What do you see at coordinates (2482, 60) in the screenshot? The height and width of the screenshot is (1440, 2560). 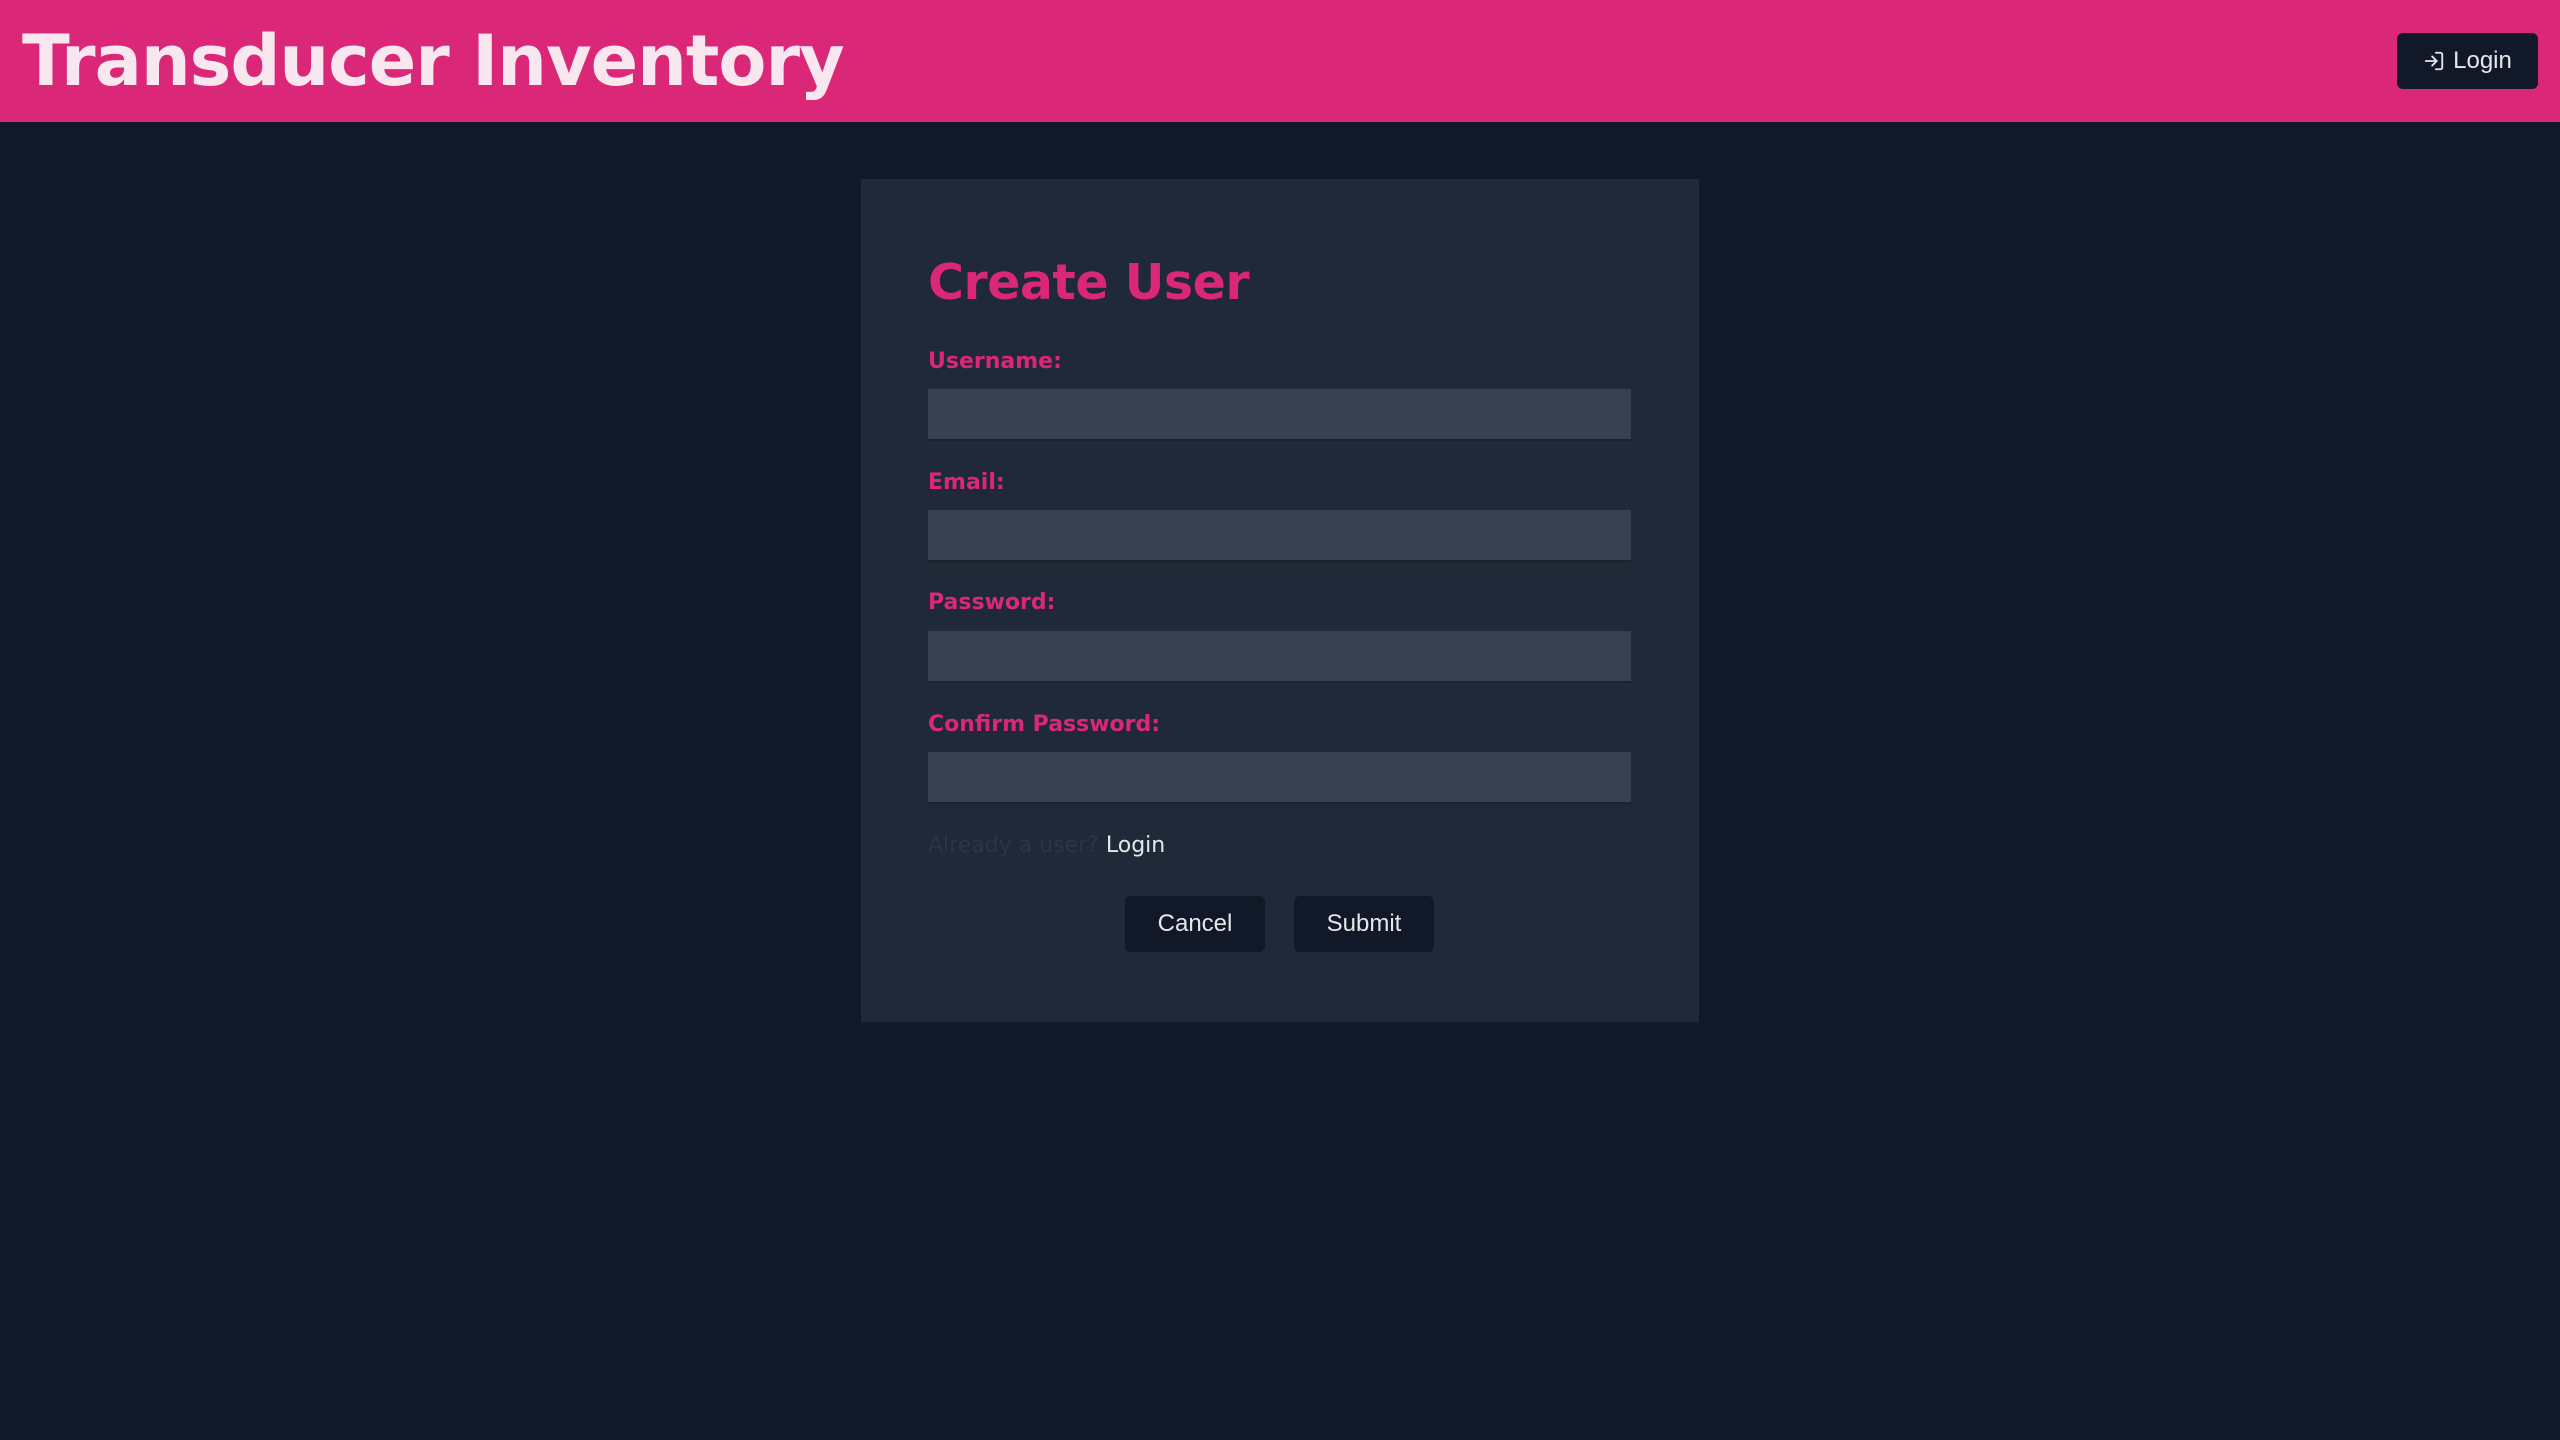 I see `header-login-label: Login` at bounding box center [2482, 60].